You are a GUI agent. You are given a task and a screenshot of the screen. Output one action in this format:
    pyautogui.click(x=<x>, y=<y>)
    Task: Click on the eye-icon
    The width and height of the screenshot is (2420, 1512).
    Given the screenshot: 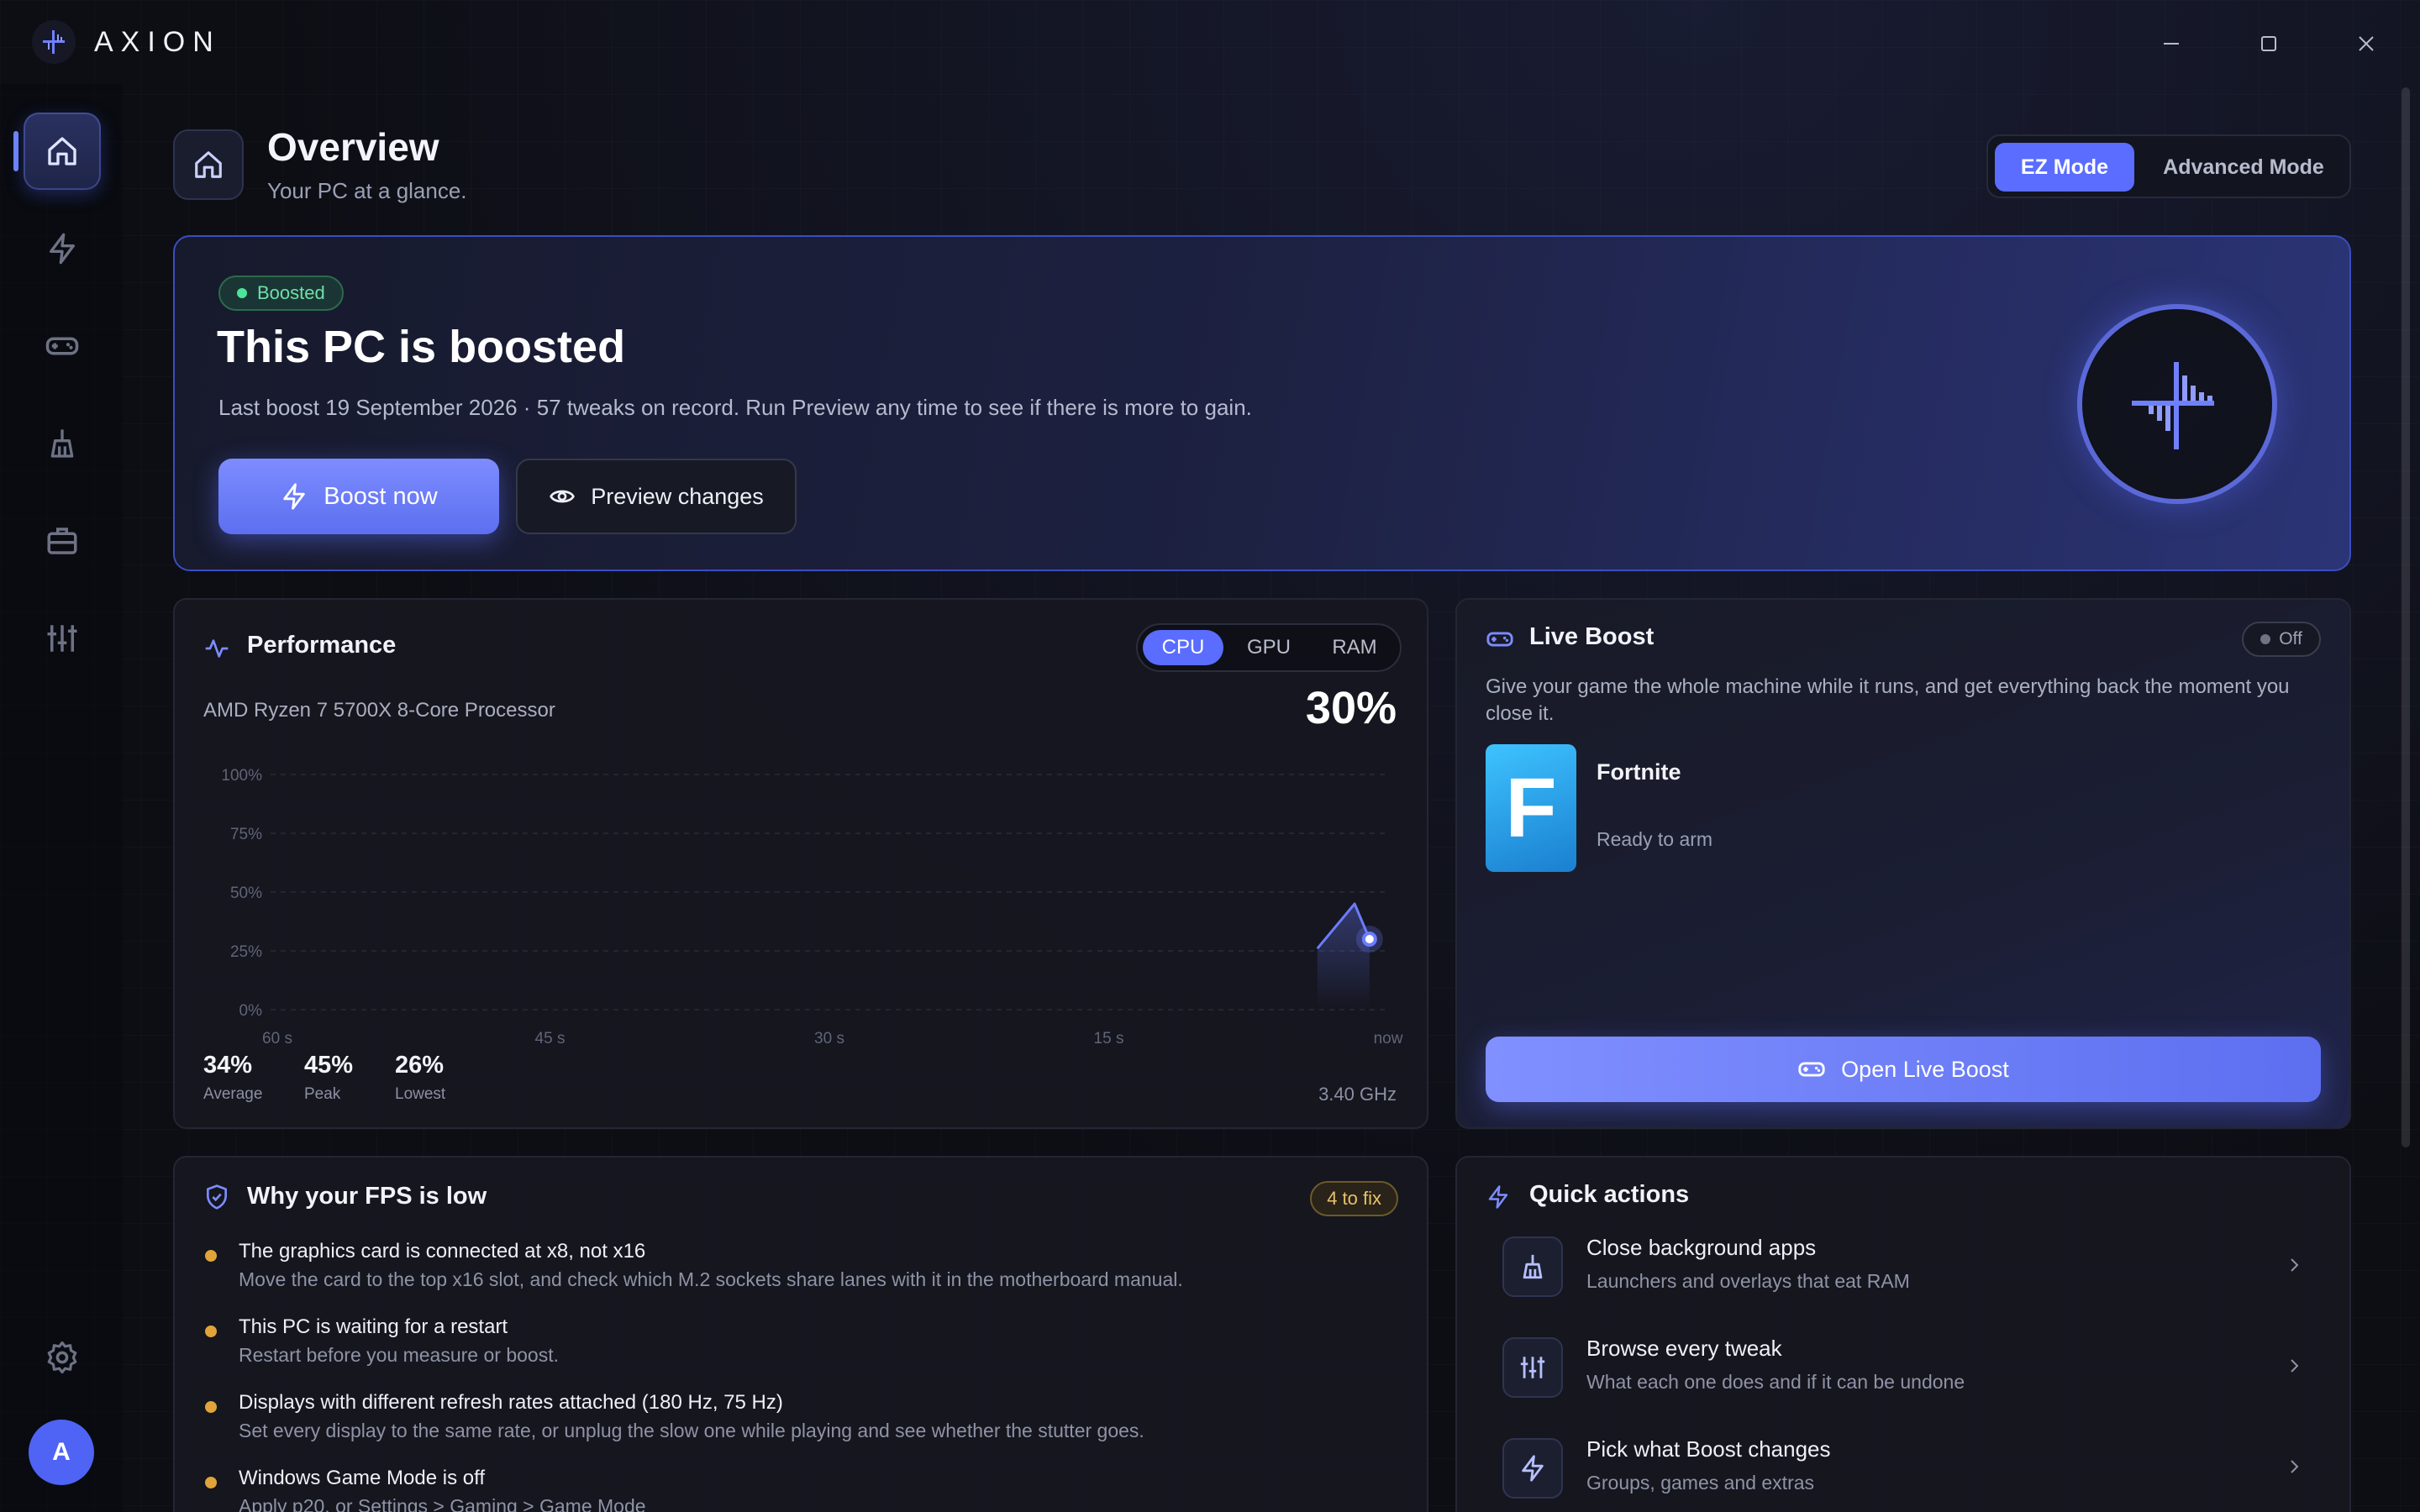 What is the action you would take?
    pyautogui.click(x=563, y=496)
    